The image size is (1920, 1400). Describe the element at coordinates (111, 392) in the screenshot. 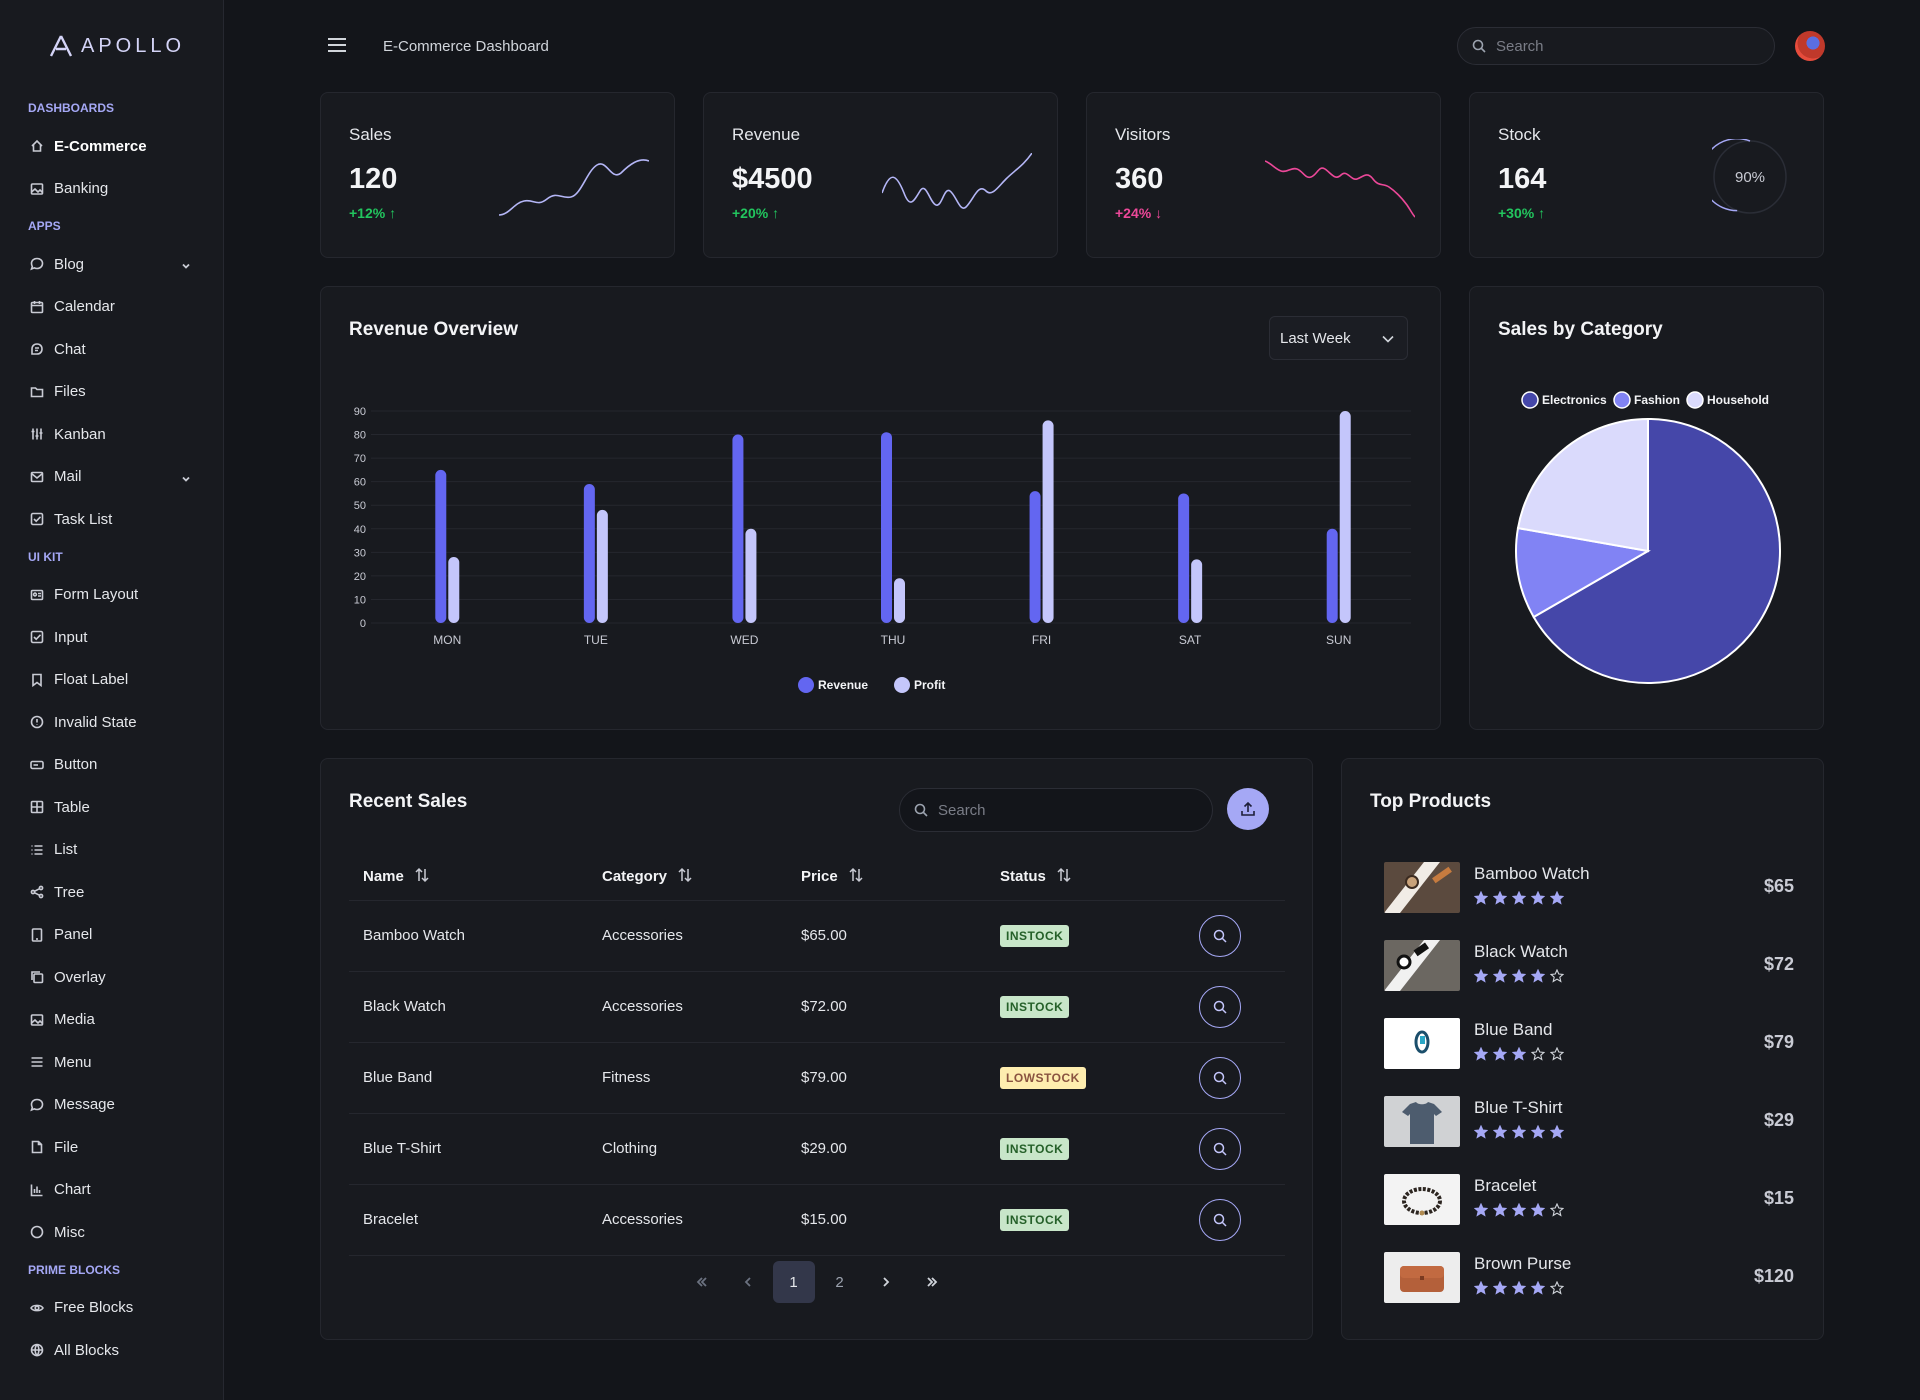

I see `sidebar-item-files: Files` at that location.